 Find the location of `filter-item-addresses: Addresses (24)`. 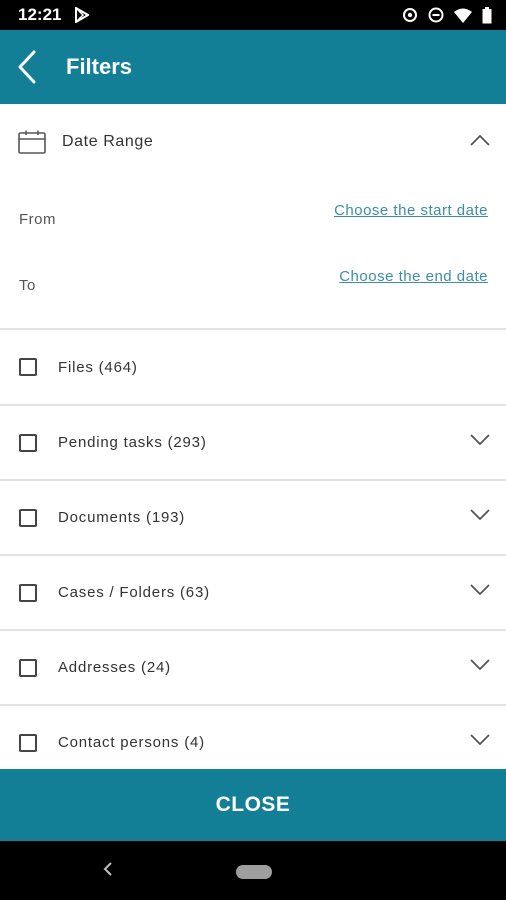

filter-item-addresses: Addresses (24) is located at coordinates (253, 668).